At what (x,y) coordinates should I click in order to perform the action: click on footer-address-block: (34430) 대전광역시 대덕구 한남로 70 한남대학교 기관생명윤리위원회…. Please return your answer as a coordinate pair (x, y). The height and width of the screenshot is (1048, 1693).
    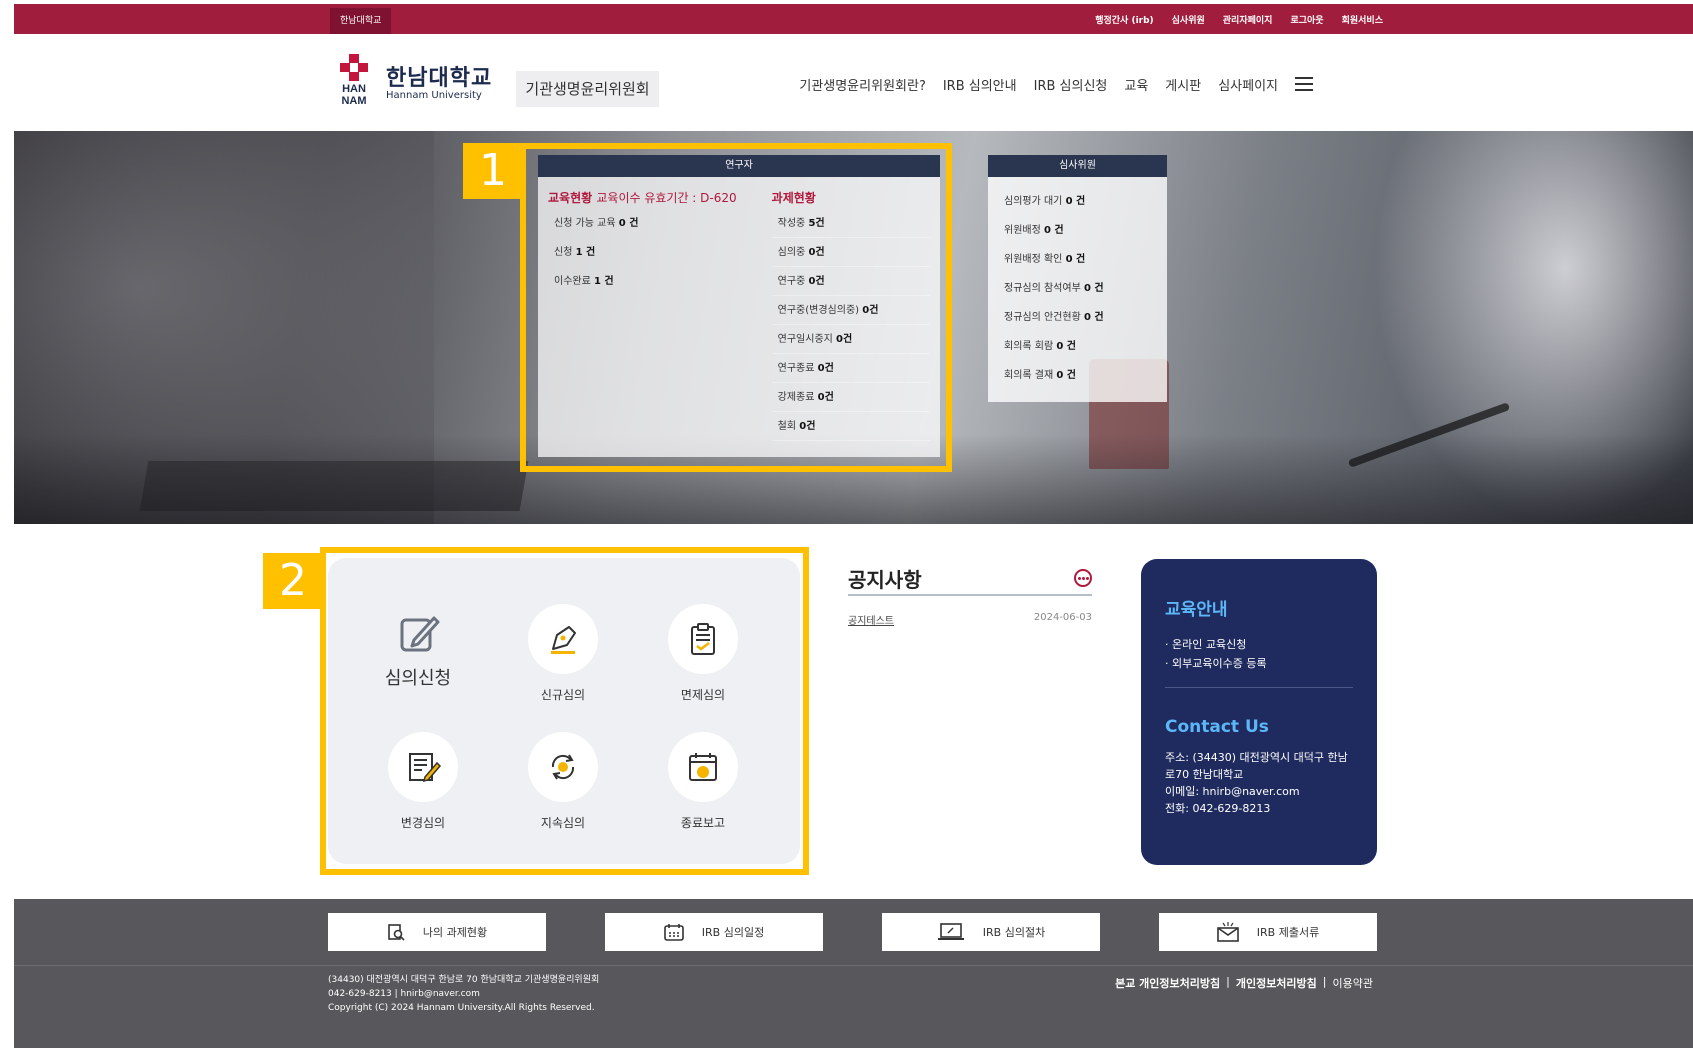
    Looking at the image, I should click on (463, 994).